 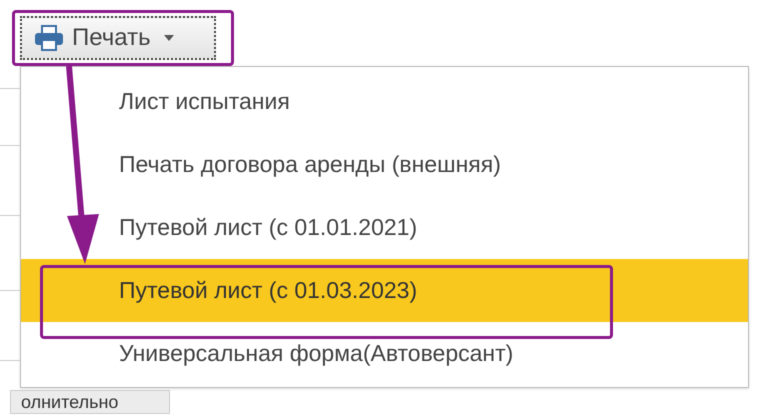 What do you see at coordinates (384, 290) in the screenshot?
I see `menu-item: Путевой лист (с 01.03.2023)` at bounding box center [384, 290].